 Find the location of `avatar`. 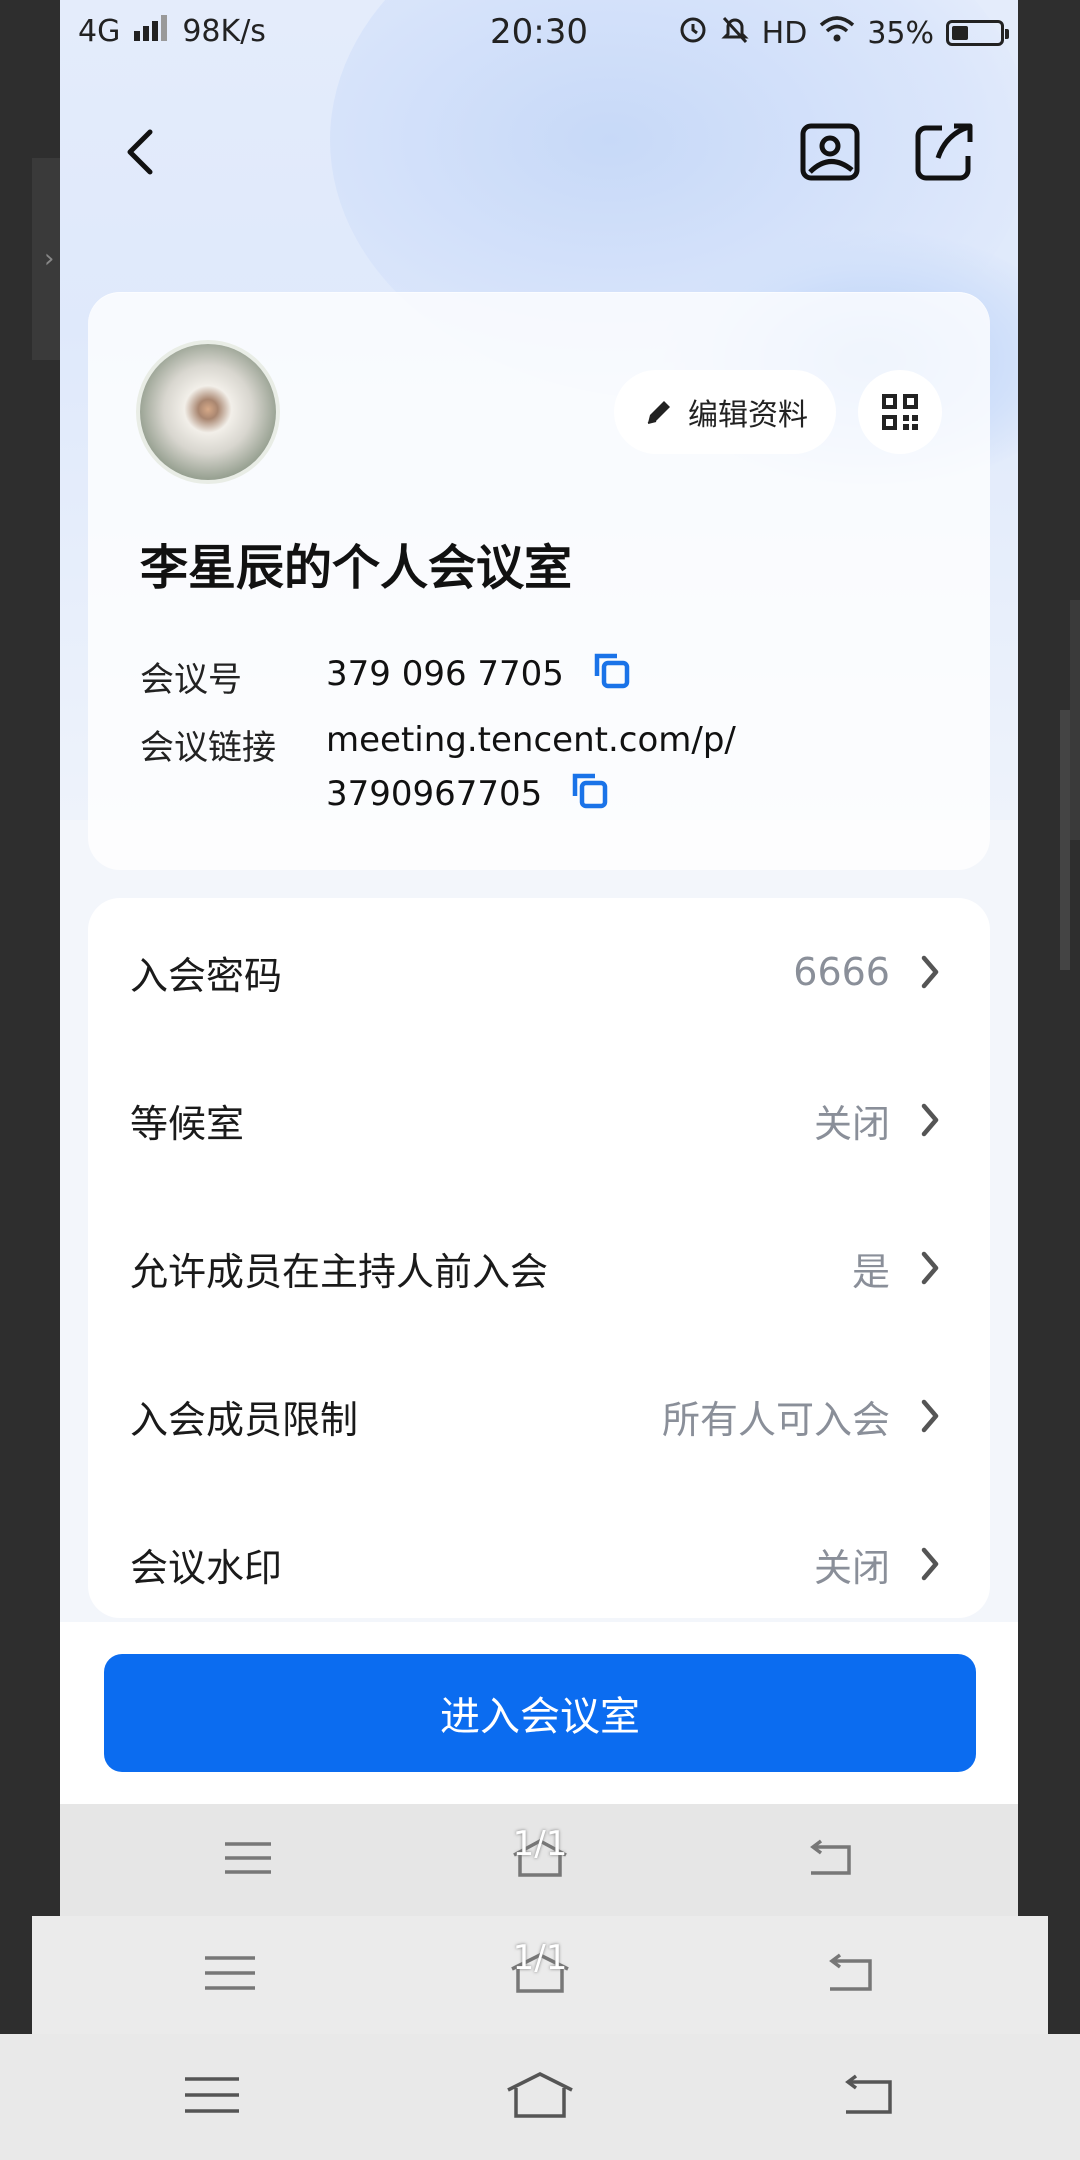

avatar is located at coordinates (208, 412).